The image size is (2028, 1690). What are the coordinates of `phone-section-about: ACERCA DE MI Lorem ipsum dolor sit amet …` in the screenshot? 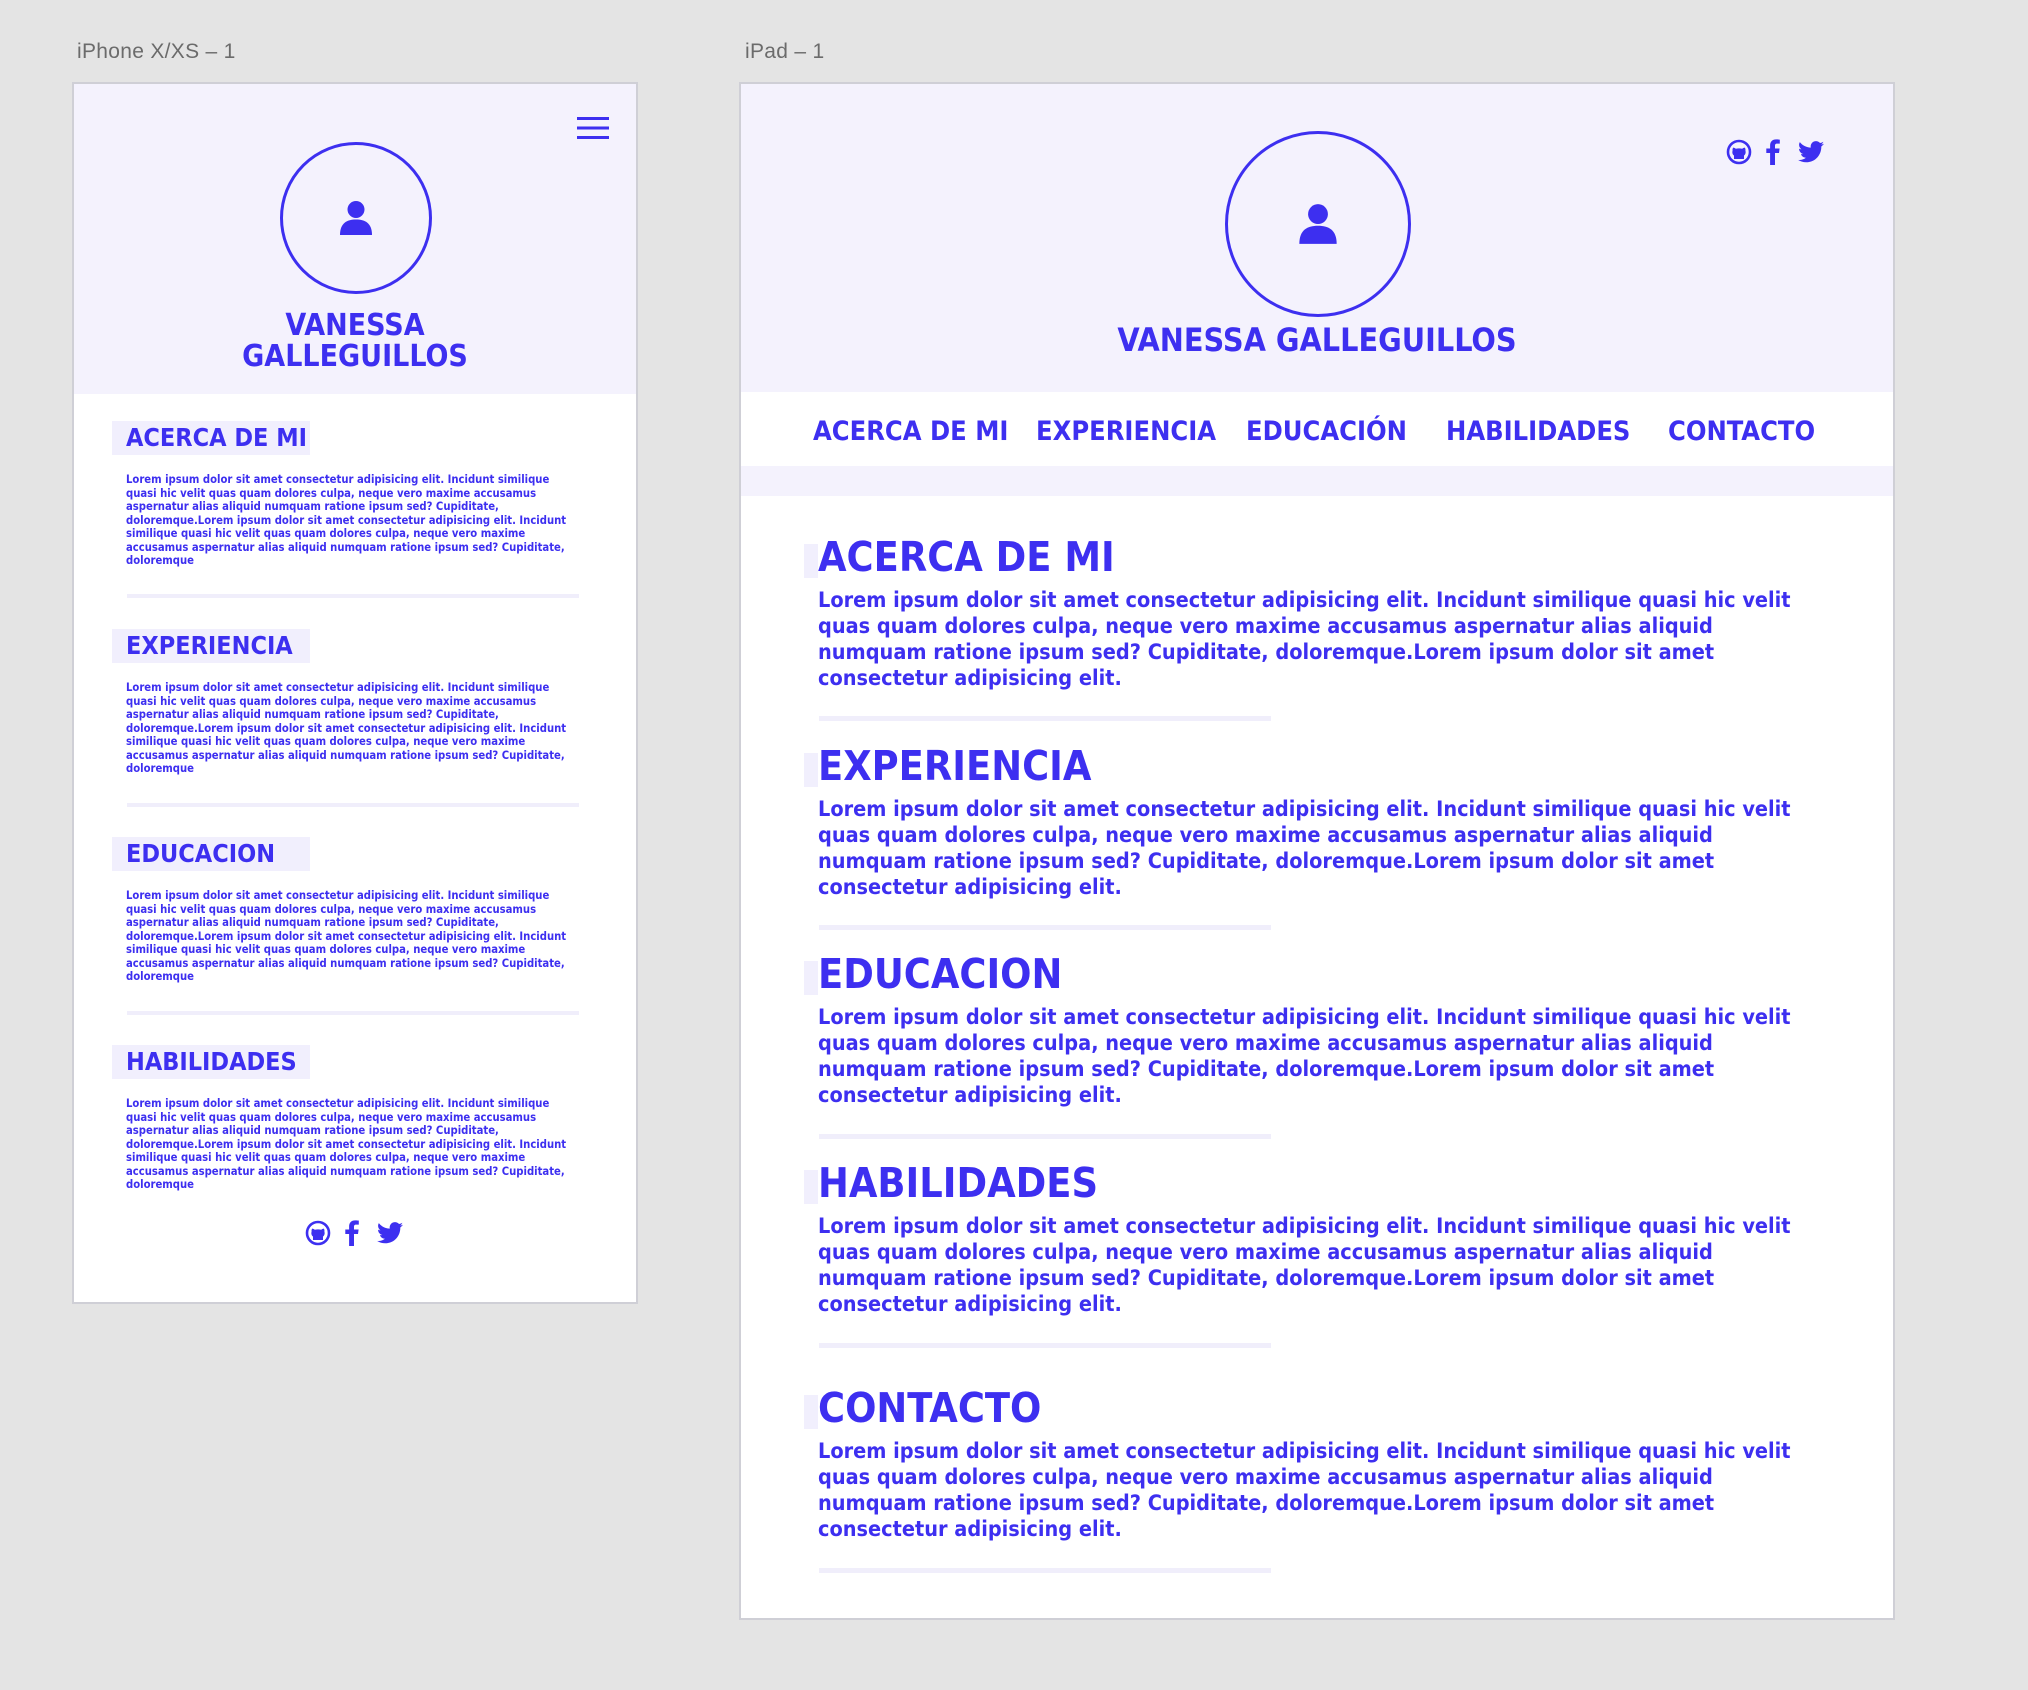 It's located at (342, 494).